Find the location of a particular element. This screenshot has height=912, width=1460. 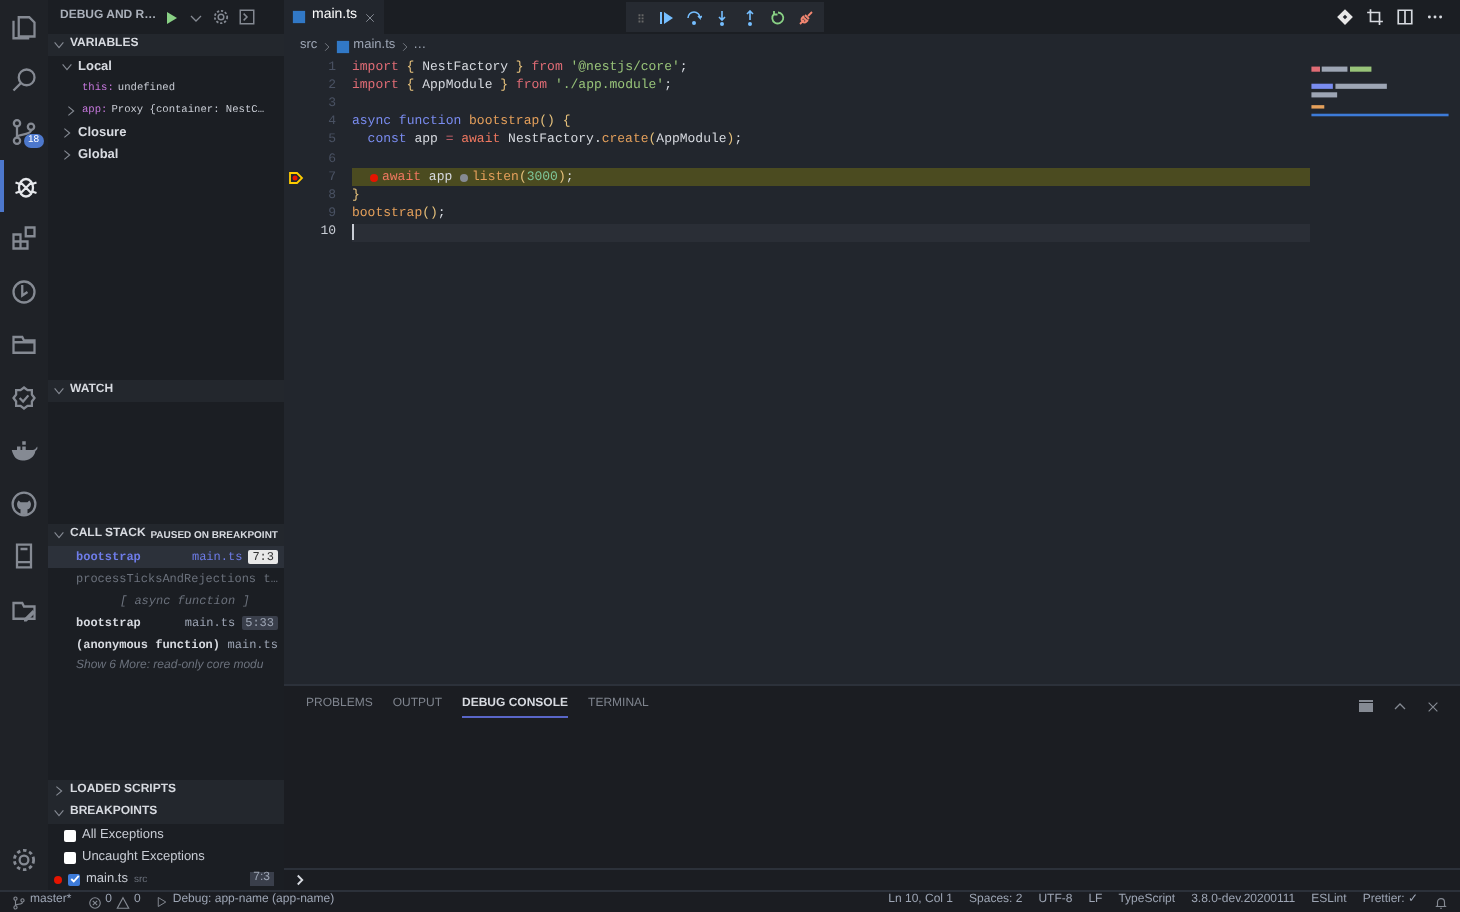

prompt-chevron-icon is located at coordinates (300, 880).